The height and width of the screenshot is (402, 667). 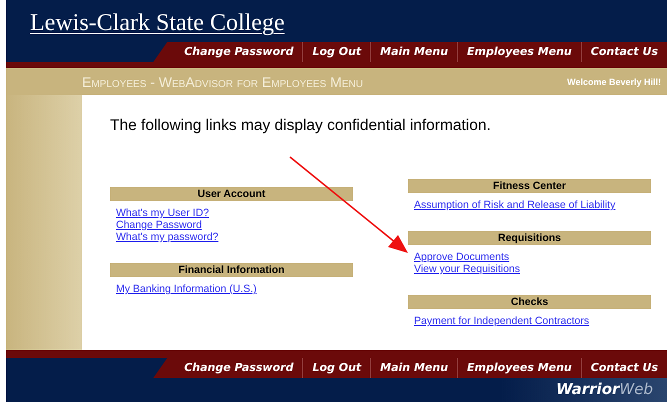 What do you see at coordinates (157, 23) in the screenshot?
I see `college-logo: Lewis-Clark State College` at bounding box center [157, 23].